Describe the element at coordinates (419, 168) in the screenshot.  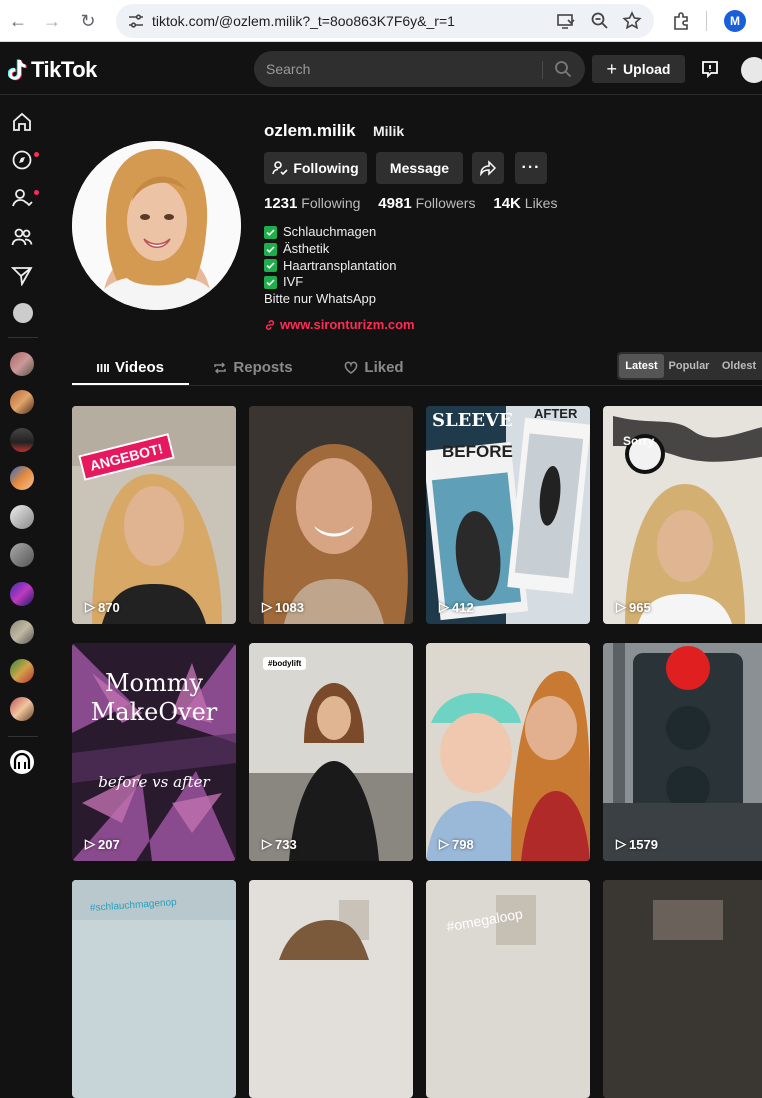
I see `message-button: Message` at that location.